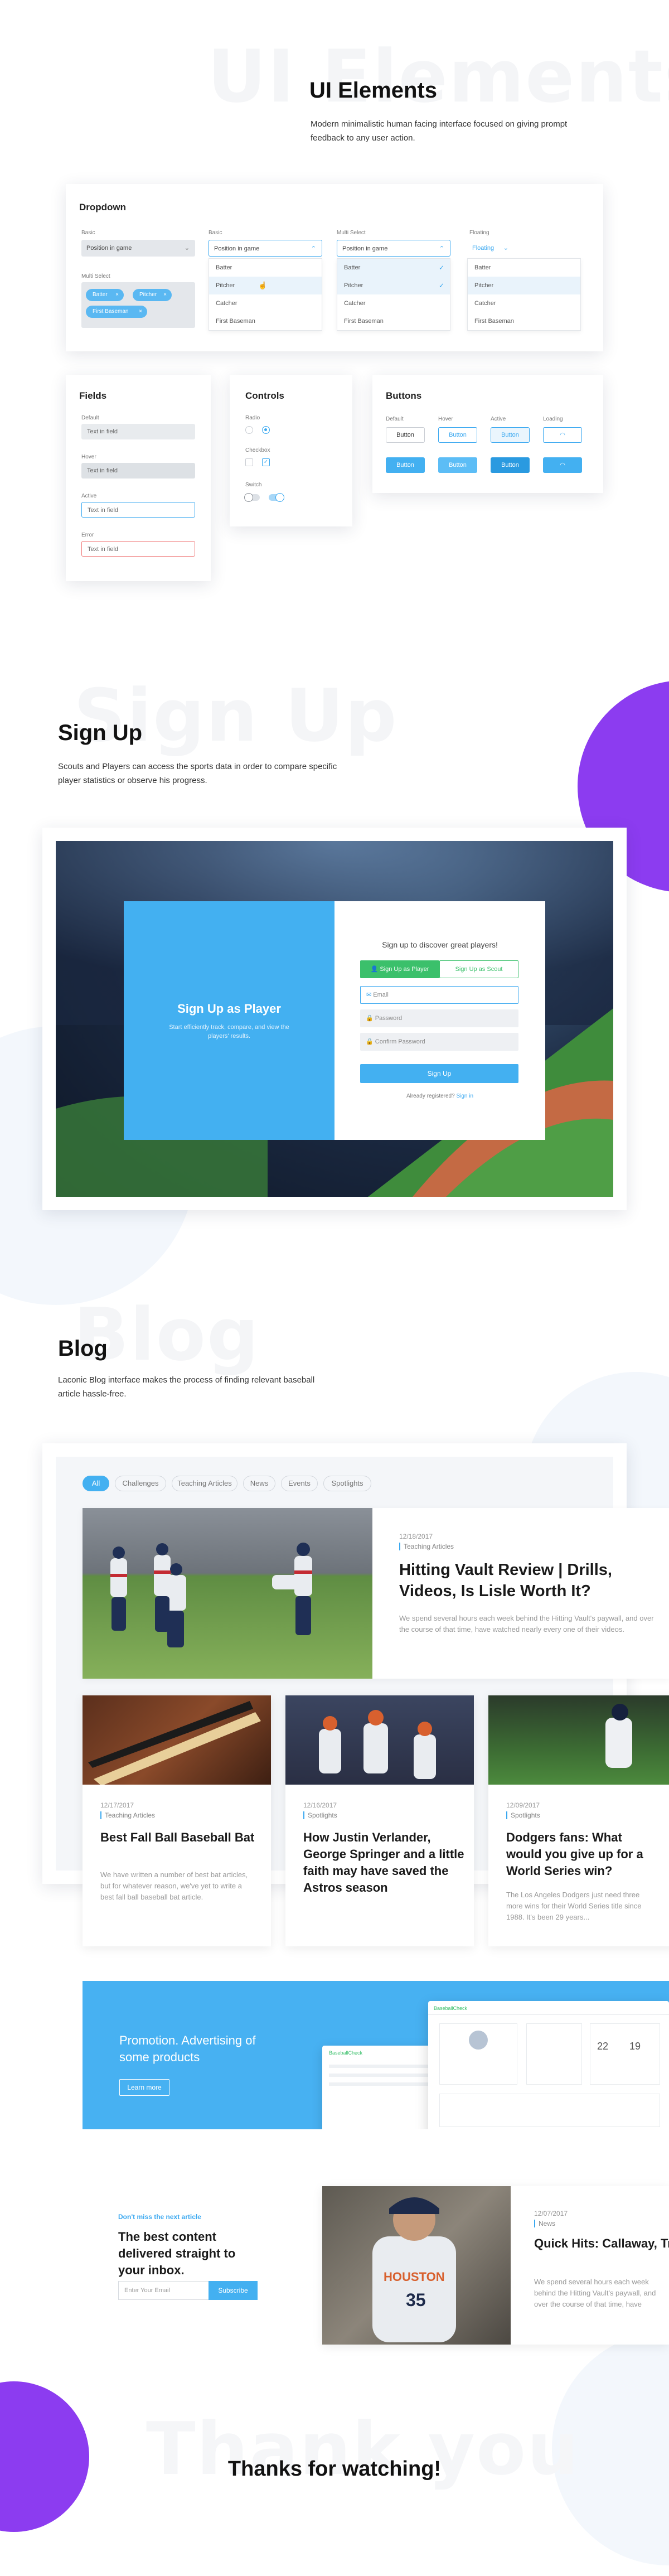  What do you see at coordinates (252, 418) in the screenshot?
I see `radio-label: Radio` at bounding box center [252, 418].